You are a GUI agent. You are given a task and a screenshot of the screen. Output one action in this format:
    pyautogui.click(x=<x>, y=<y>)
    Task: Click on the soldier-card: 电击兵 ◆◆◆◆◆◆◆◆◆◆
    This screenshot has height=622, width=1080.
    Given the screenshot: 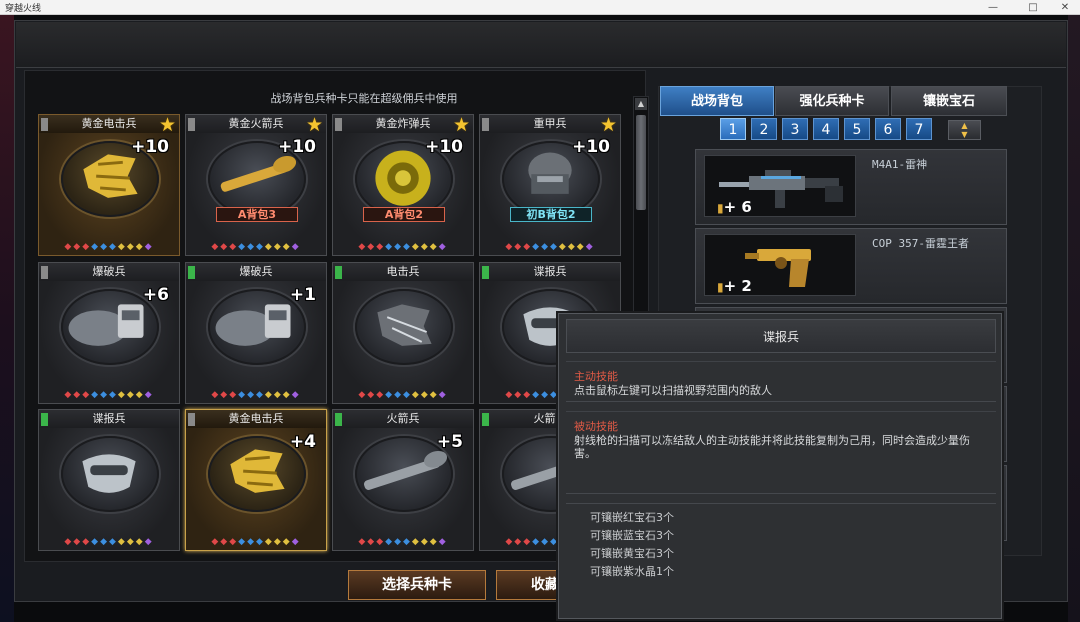 What is the action you would take?
    pyautogui.click(x=403, y=333)
    